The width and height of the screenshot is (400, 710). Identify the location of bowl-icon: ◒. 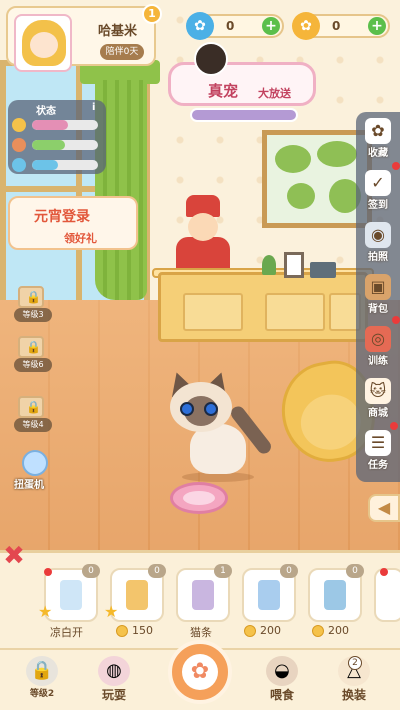
(282, 671).